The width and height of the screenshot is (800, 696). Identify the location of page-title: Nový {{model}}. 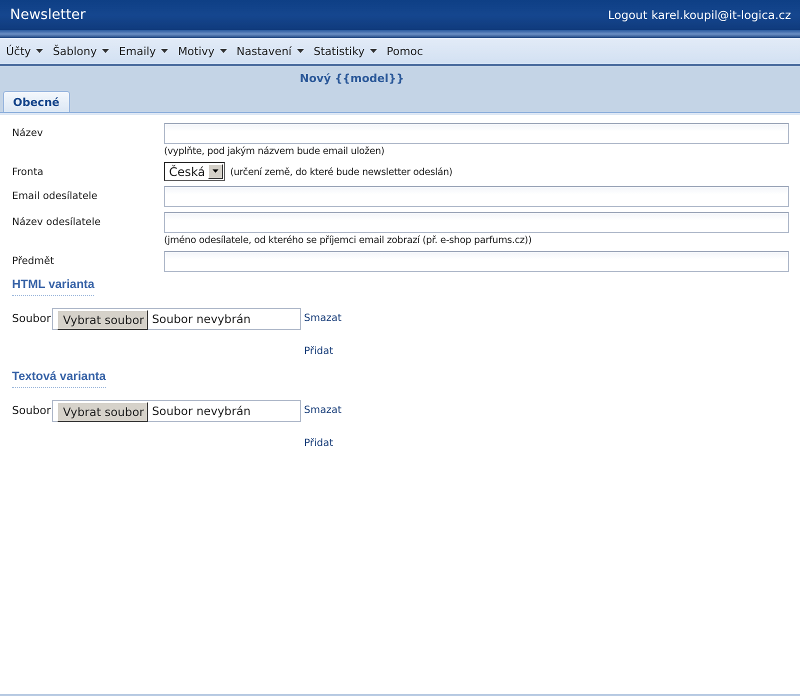
(352, 78).